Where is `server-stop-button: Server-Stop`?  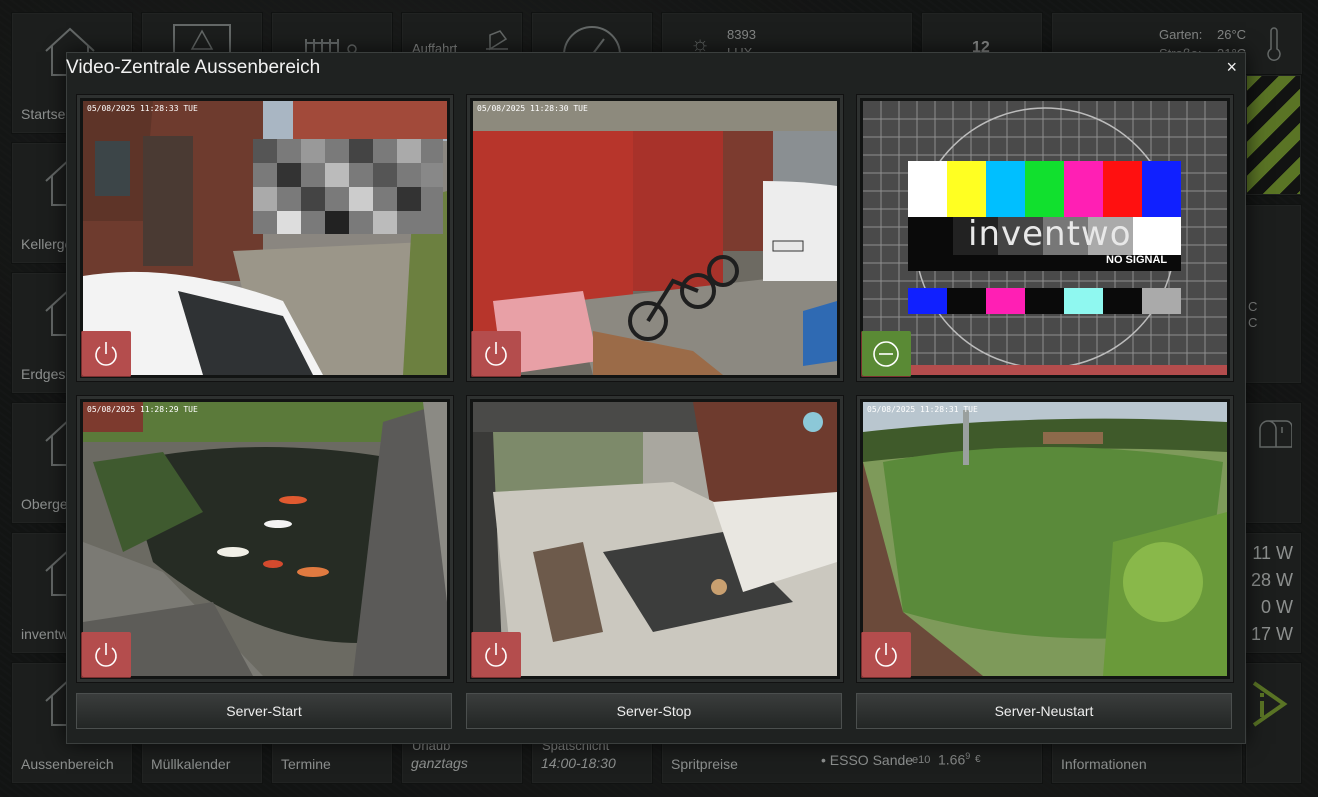
server-stop-button: Server-Stop is located at coordinates (654, 711).